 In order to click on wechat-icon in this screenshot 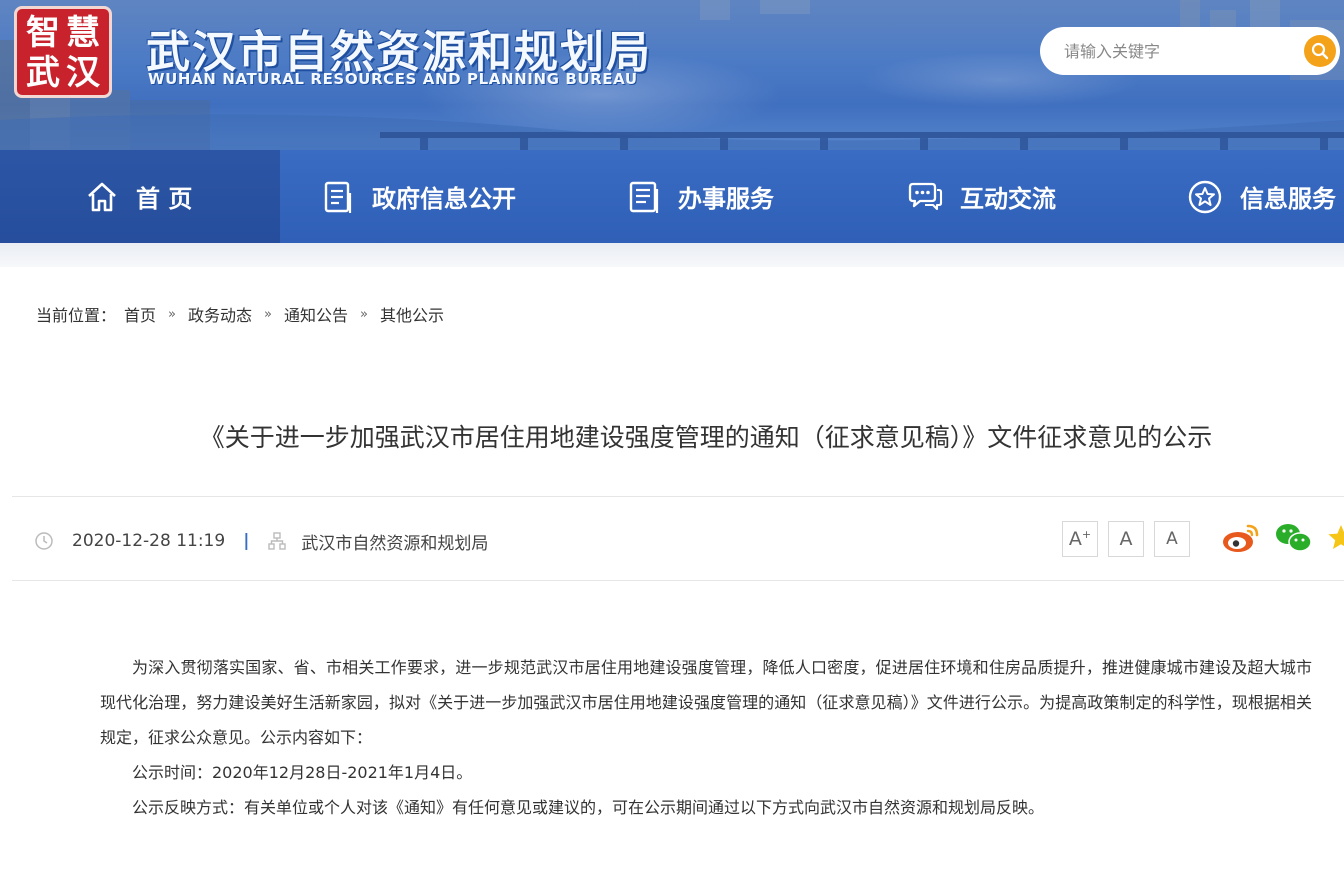, I will do `click(1294, 538)`.